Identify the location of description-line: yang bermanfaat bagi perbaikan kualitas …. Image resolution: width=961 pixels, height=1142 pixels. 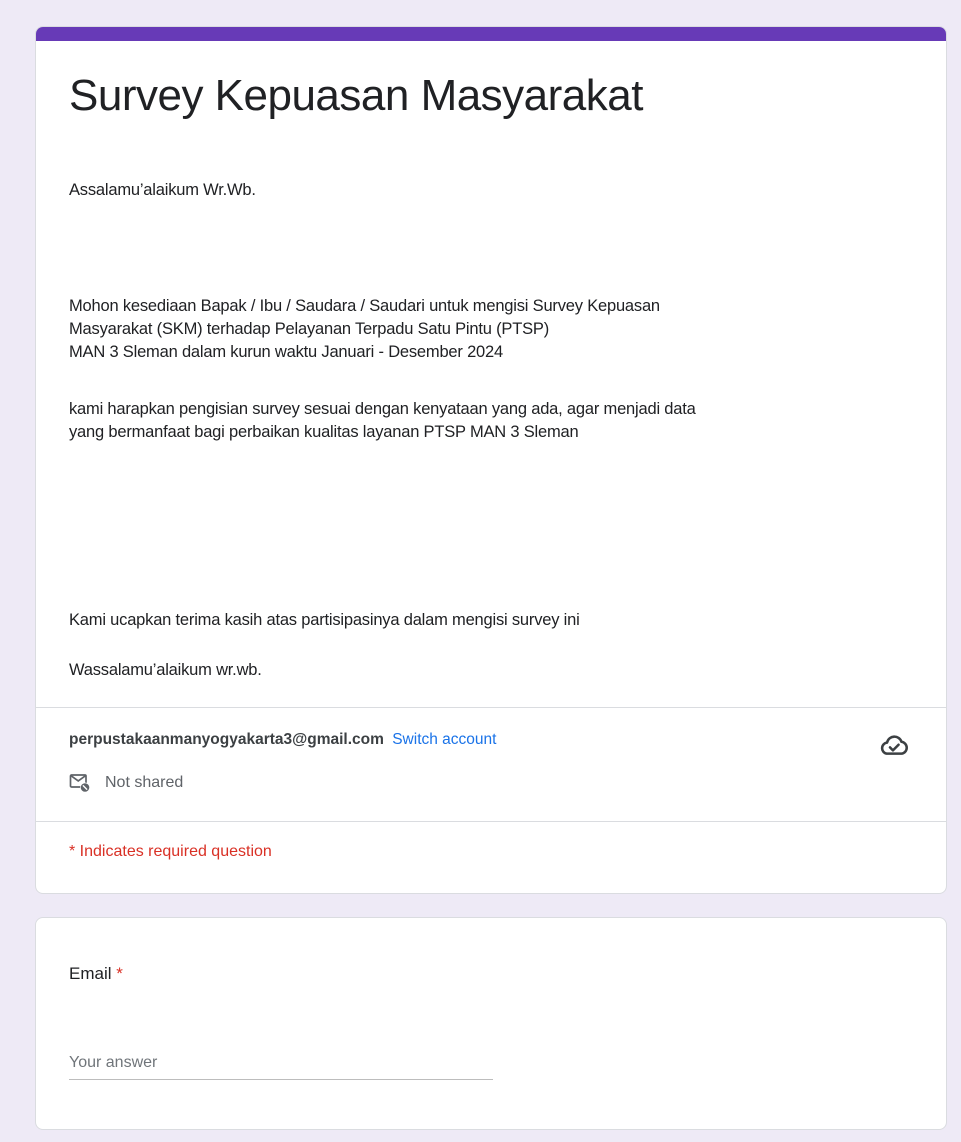
(324, 432).